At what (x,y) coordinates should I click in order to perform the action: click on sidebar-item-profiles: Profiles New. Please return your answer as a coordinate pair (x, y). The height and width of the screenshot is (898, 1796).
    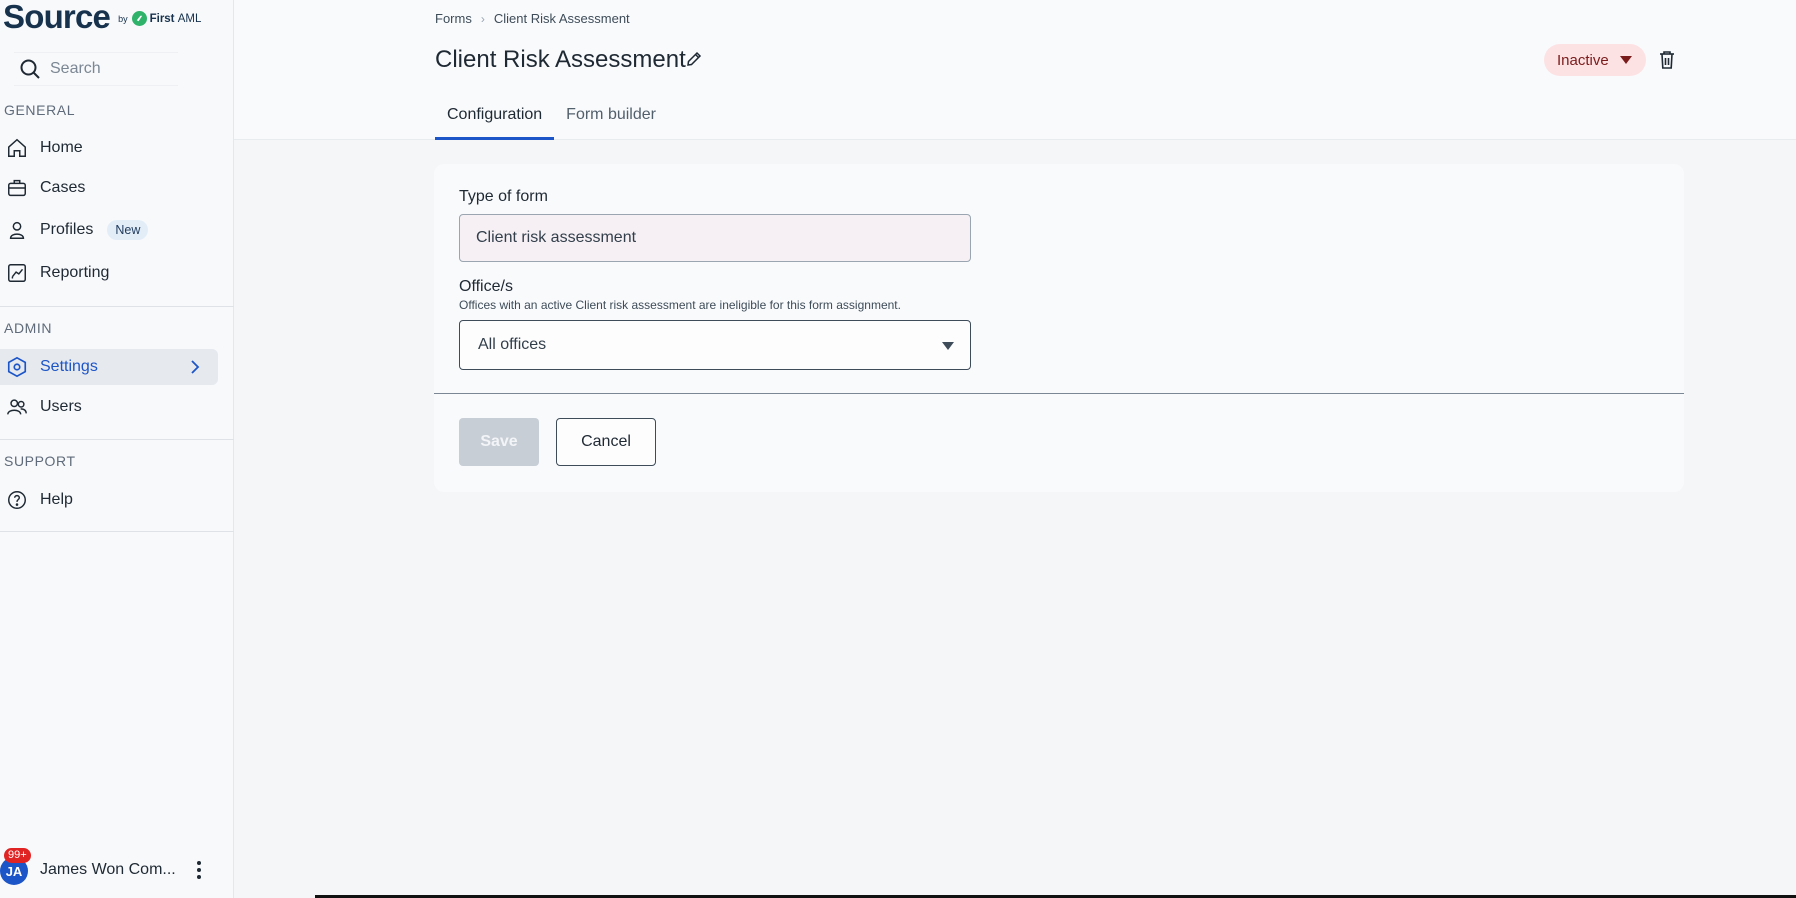
    Looking at the image, I should click on (109, 230).